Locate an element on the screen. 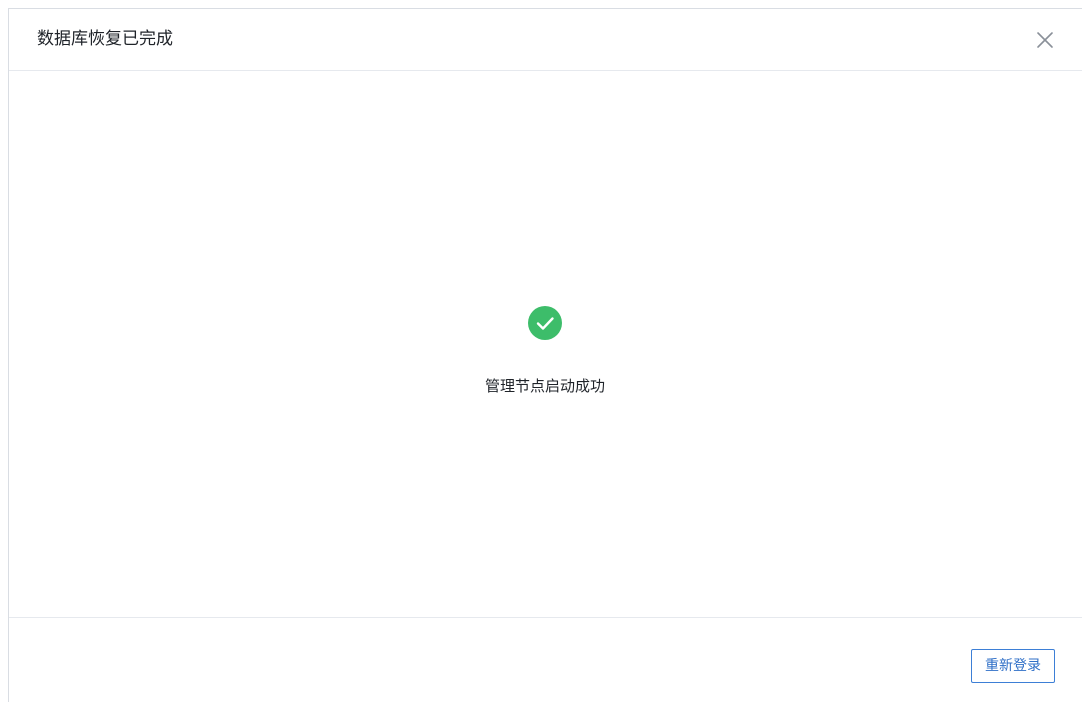 The image size is (1082, 702). result-message: 管理节点启动成功 is located at coordinates (544, 386).